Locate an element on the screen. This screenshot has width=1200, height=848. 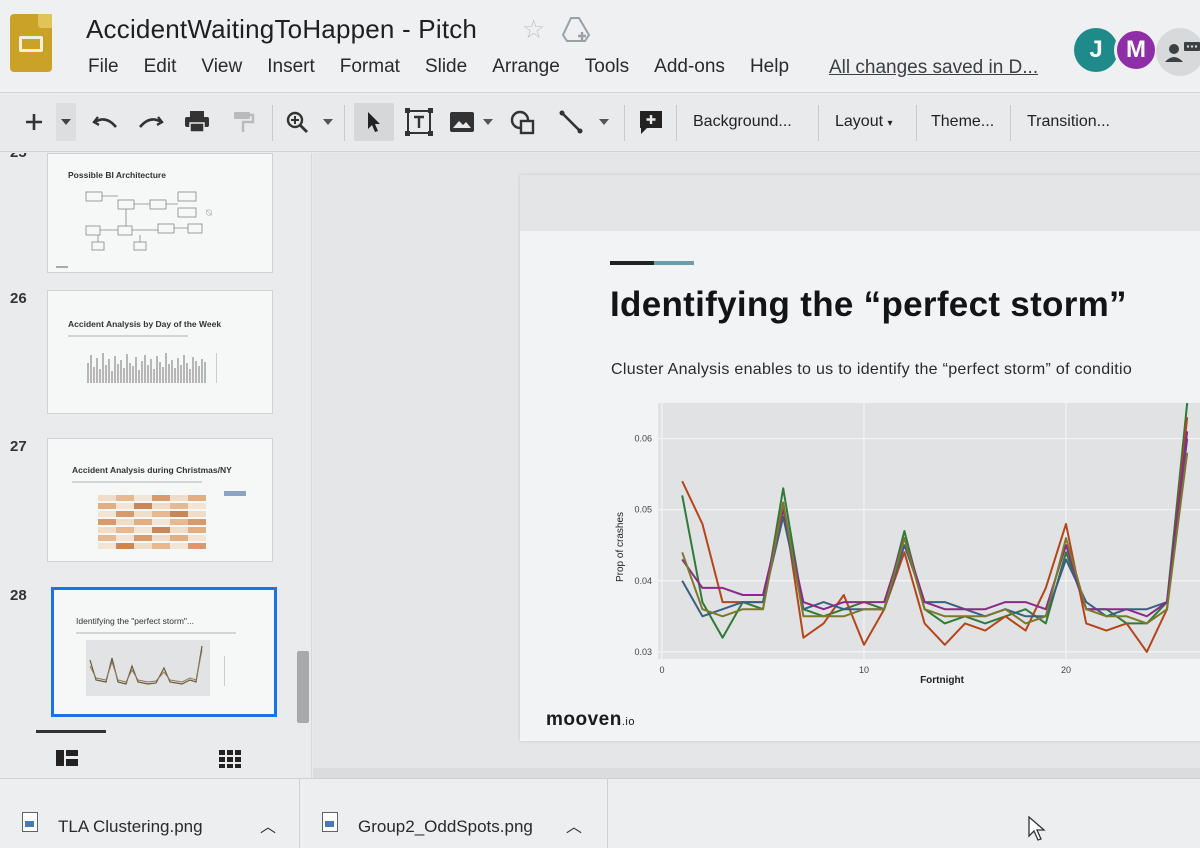
slide-thumbnail: Accident Analysis by Day of the Week is located at coordinates (160, 352).